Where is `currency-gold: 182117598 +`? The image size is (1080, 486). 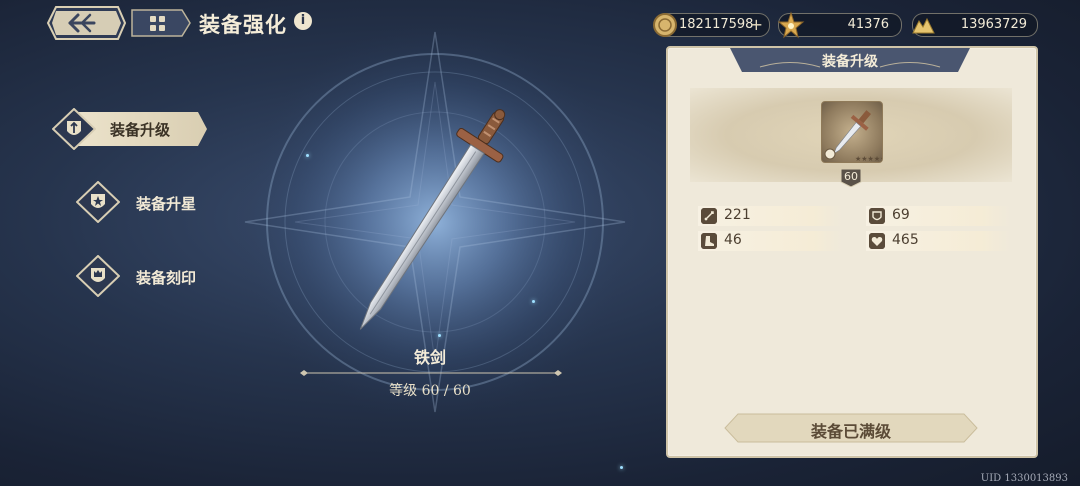
currency-gold: 182117598 + is located at coordinates (711, 25).